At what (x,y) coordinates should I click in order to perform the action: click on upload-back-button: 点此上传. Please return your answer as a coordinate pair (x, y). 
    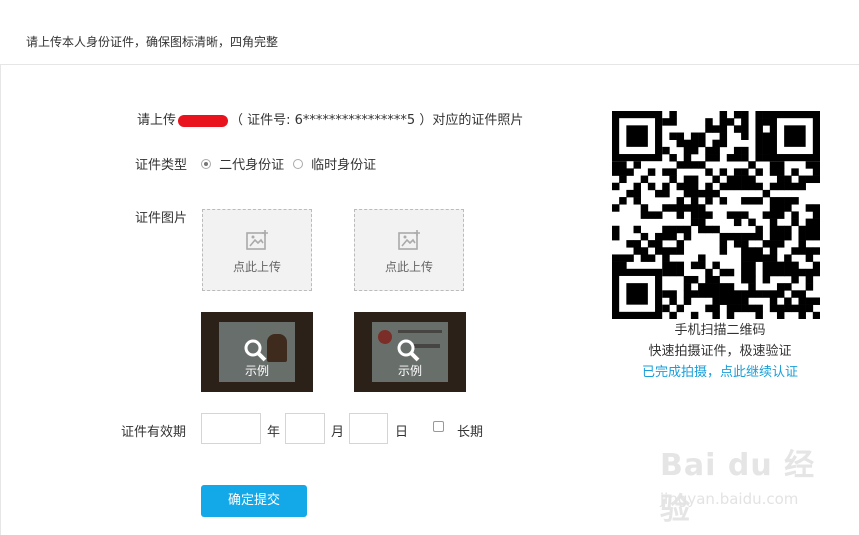
    Looking at the image, I should click on (409, 250).